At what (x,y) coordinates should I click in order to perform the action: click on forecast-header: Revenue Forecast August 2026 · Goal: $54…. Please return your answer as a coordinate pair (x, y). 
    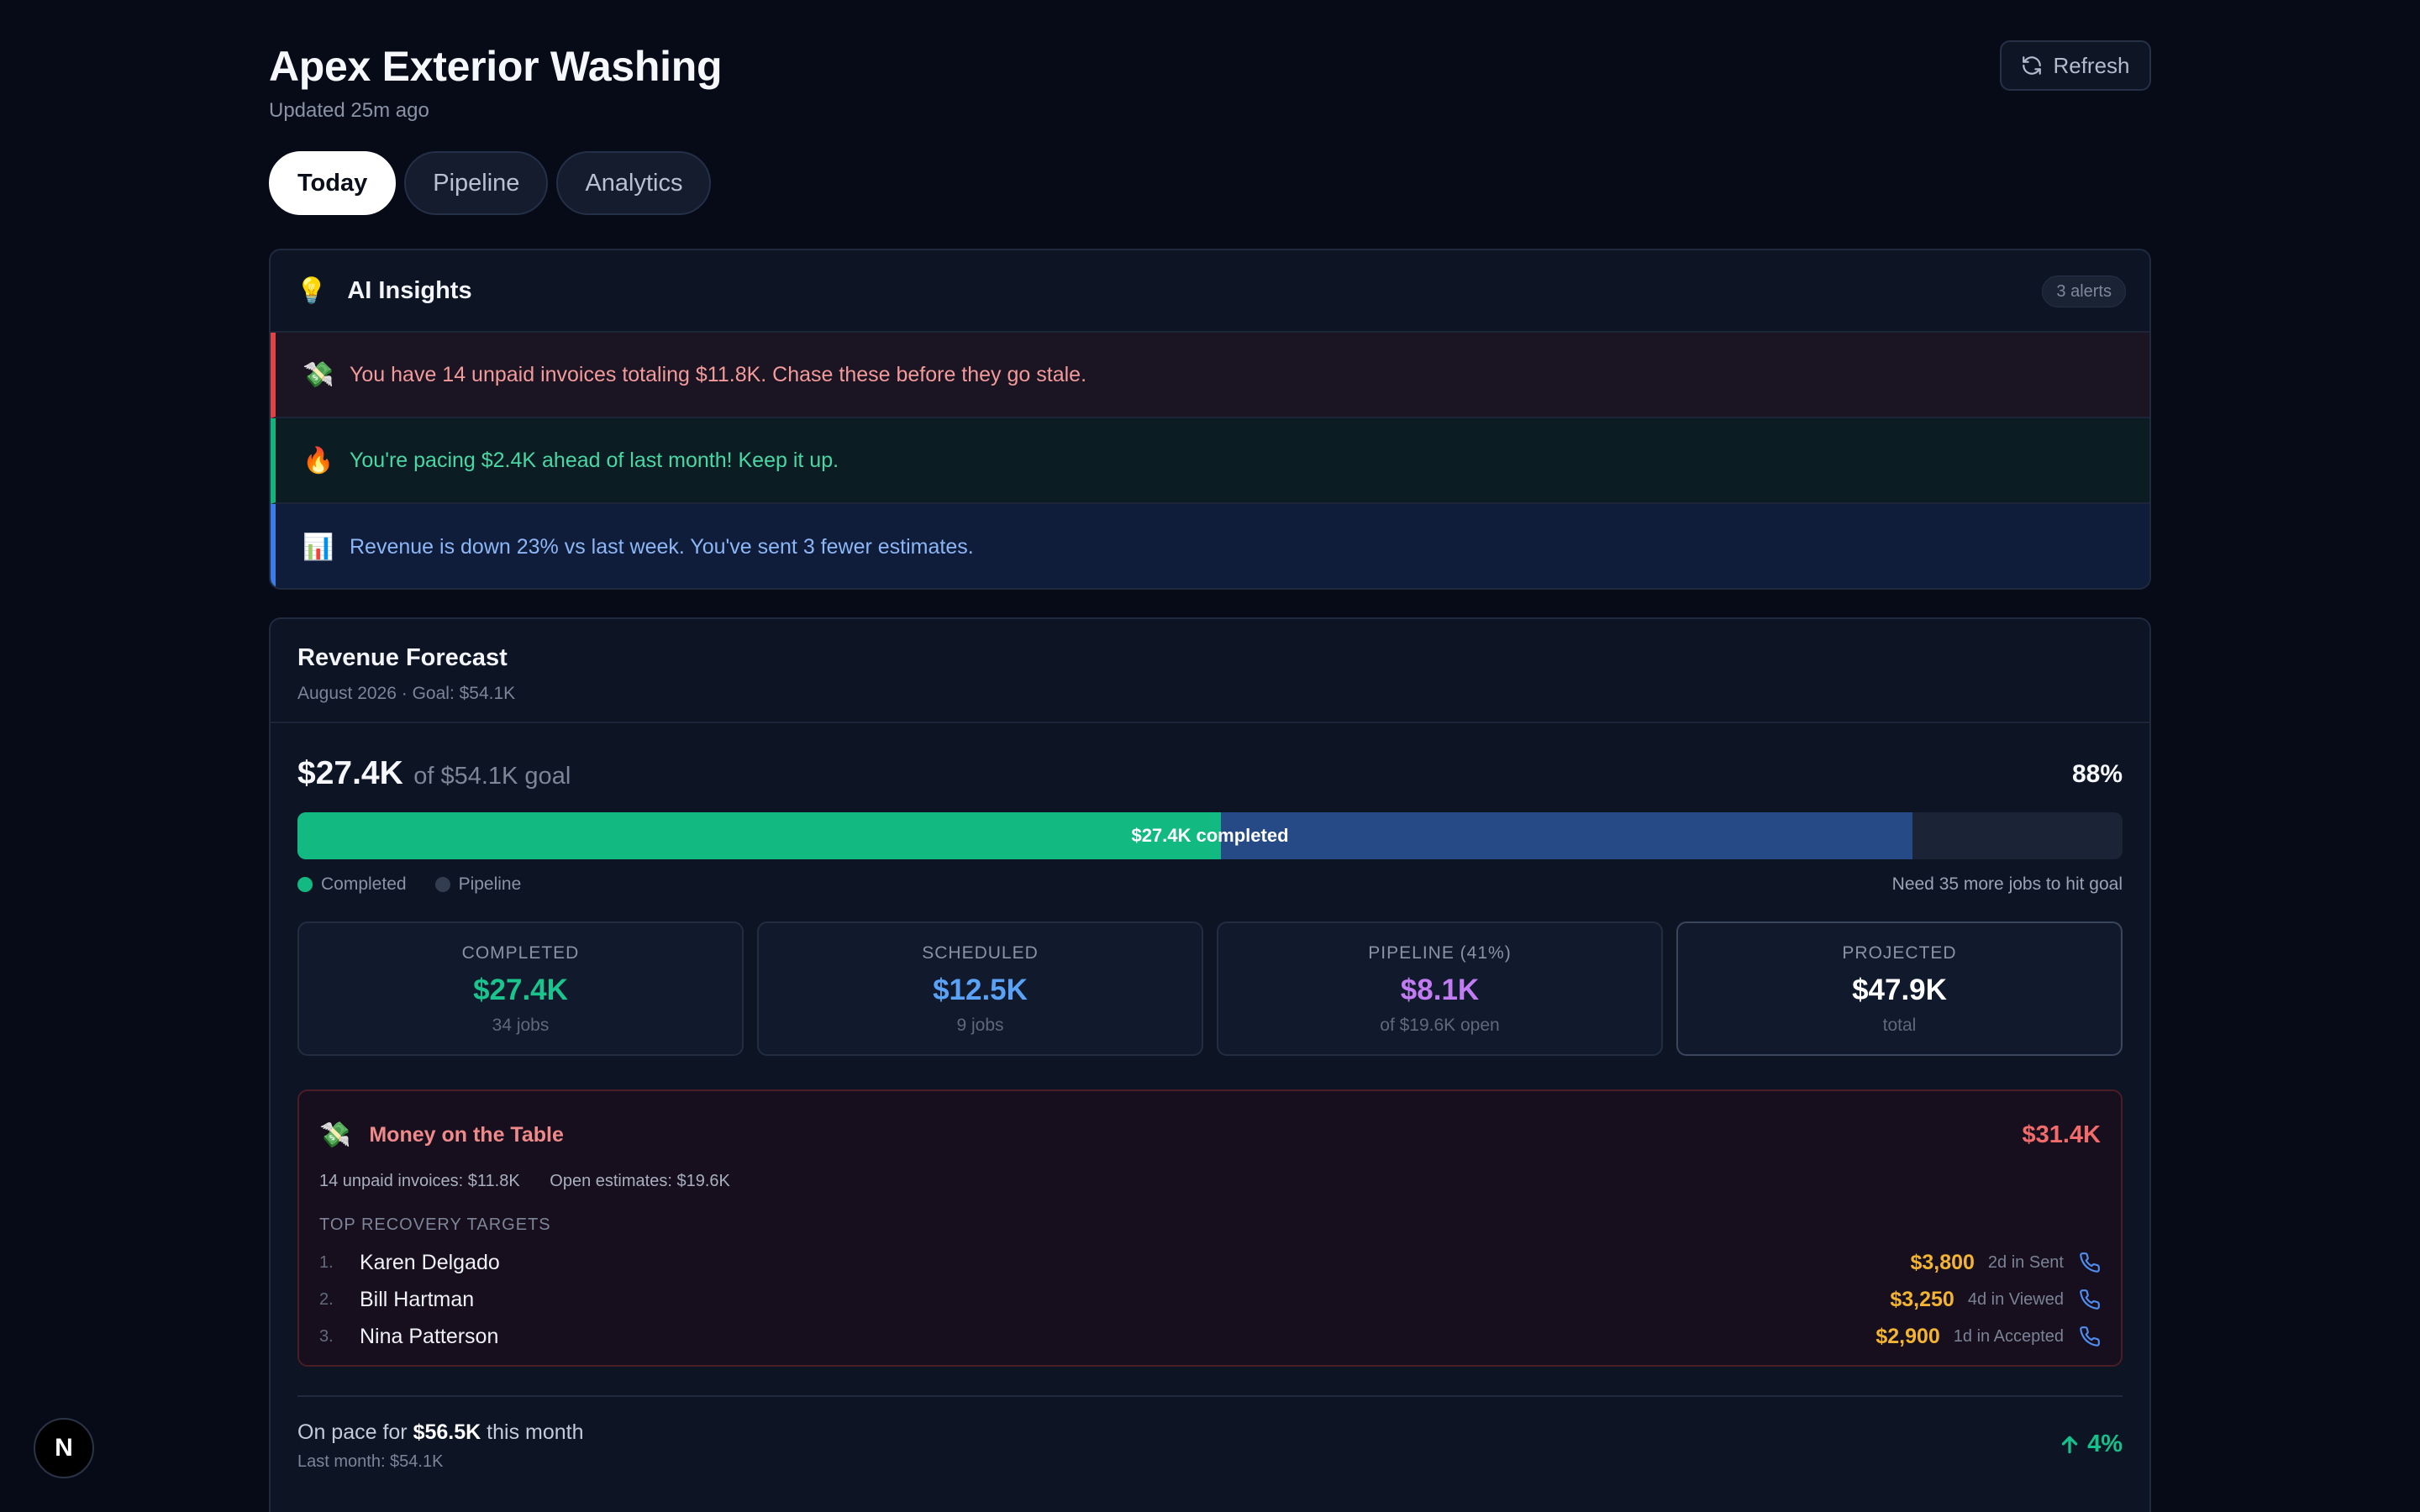
    Looking at the image, I should click on (1210, 671).